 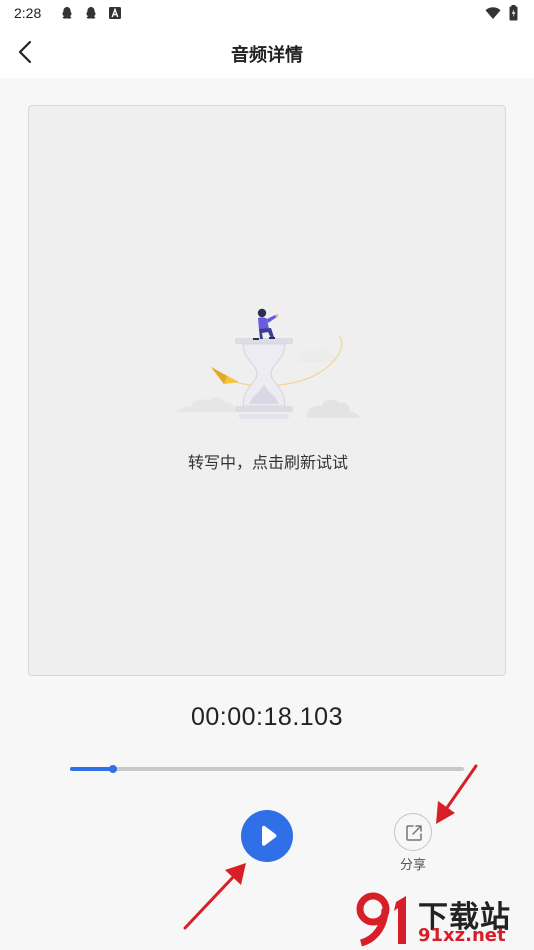 I want to click on app-bar: 音频详情, so click(x=267, y=52).